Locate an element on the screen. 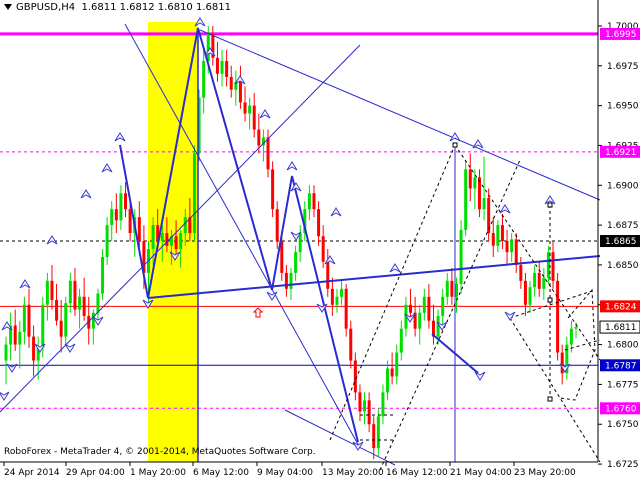  x-tick-label: 23 May 20:00 is located at coordinates (545, 473).